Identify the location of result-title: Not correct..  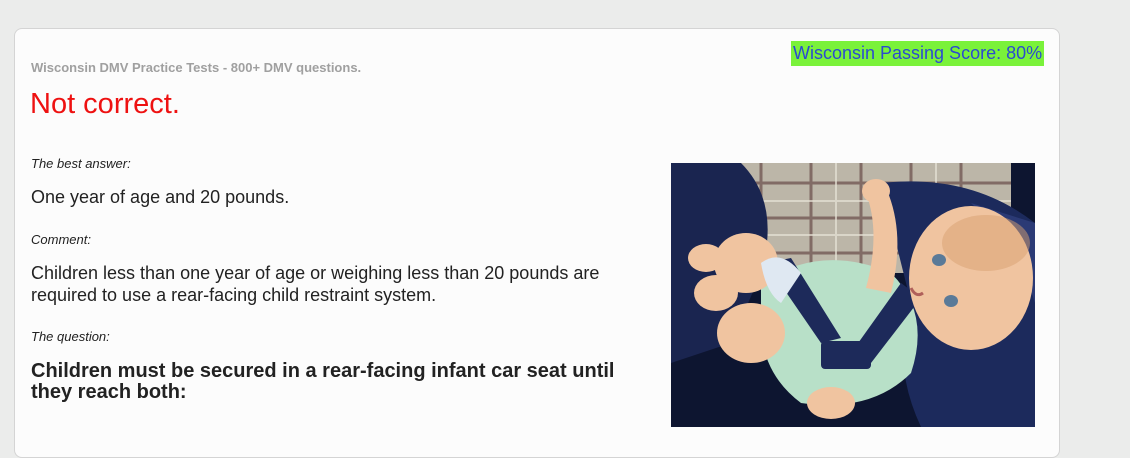
(105, 104).